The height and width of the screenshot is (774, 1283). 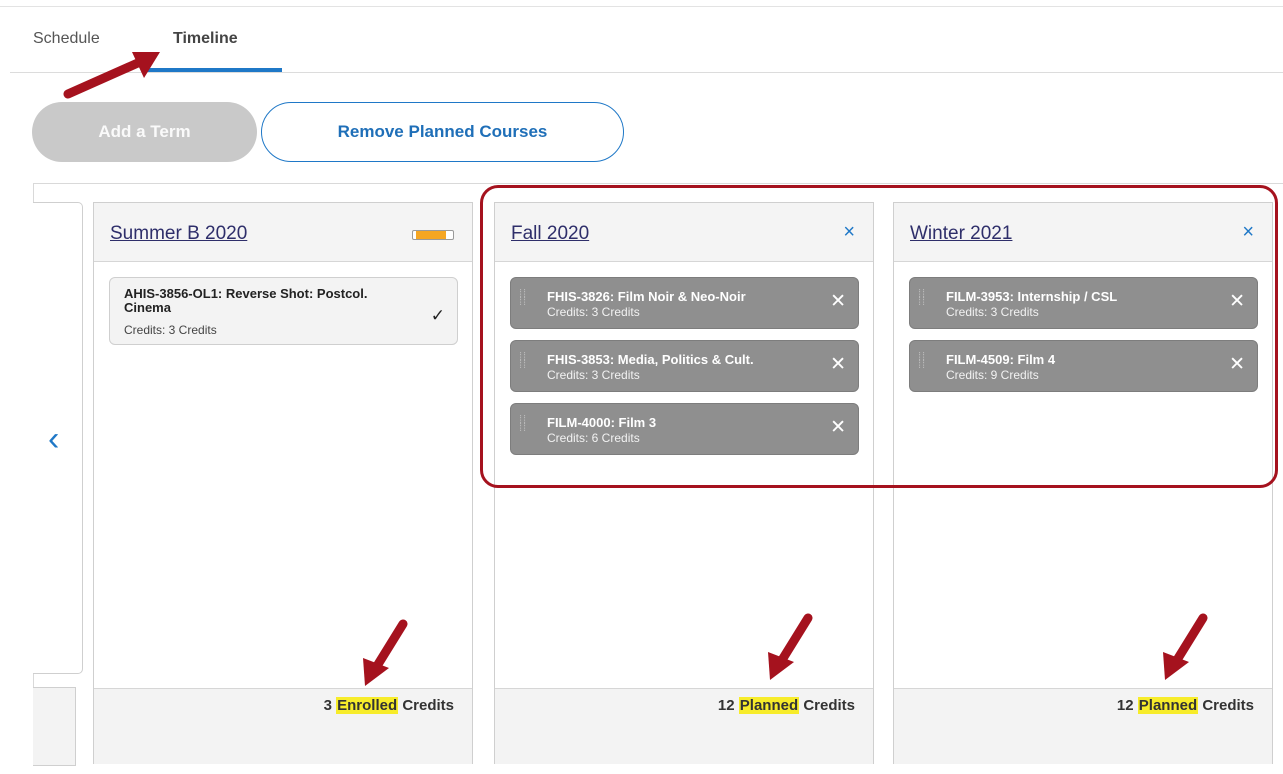 I want to click on term-header: Summer B 2020, so click(x=283, y=232).